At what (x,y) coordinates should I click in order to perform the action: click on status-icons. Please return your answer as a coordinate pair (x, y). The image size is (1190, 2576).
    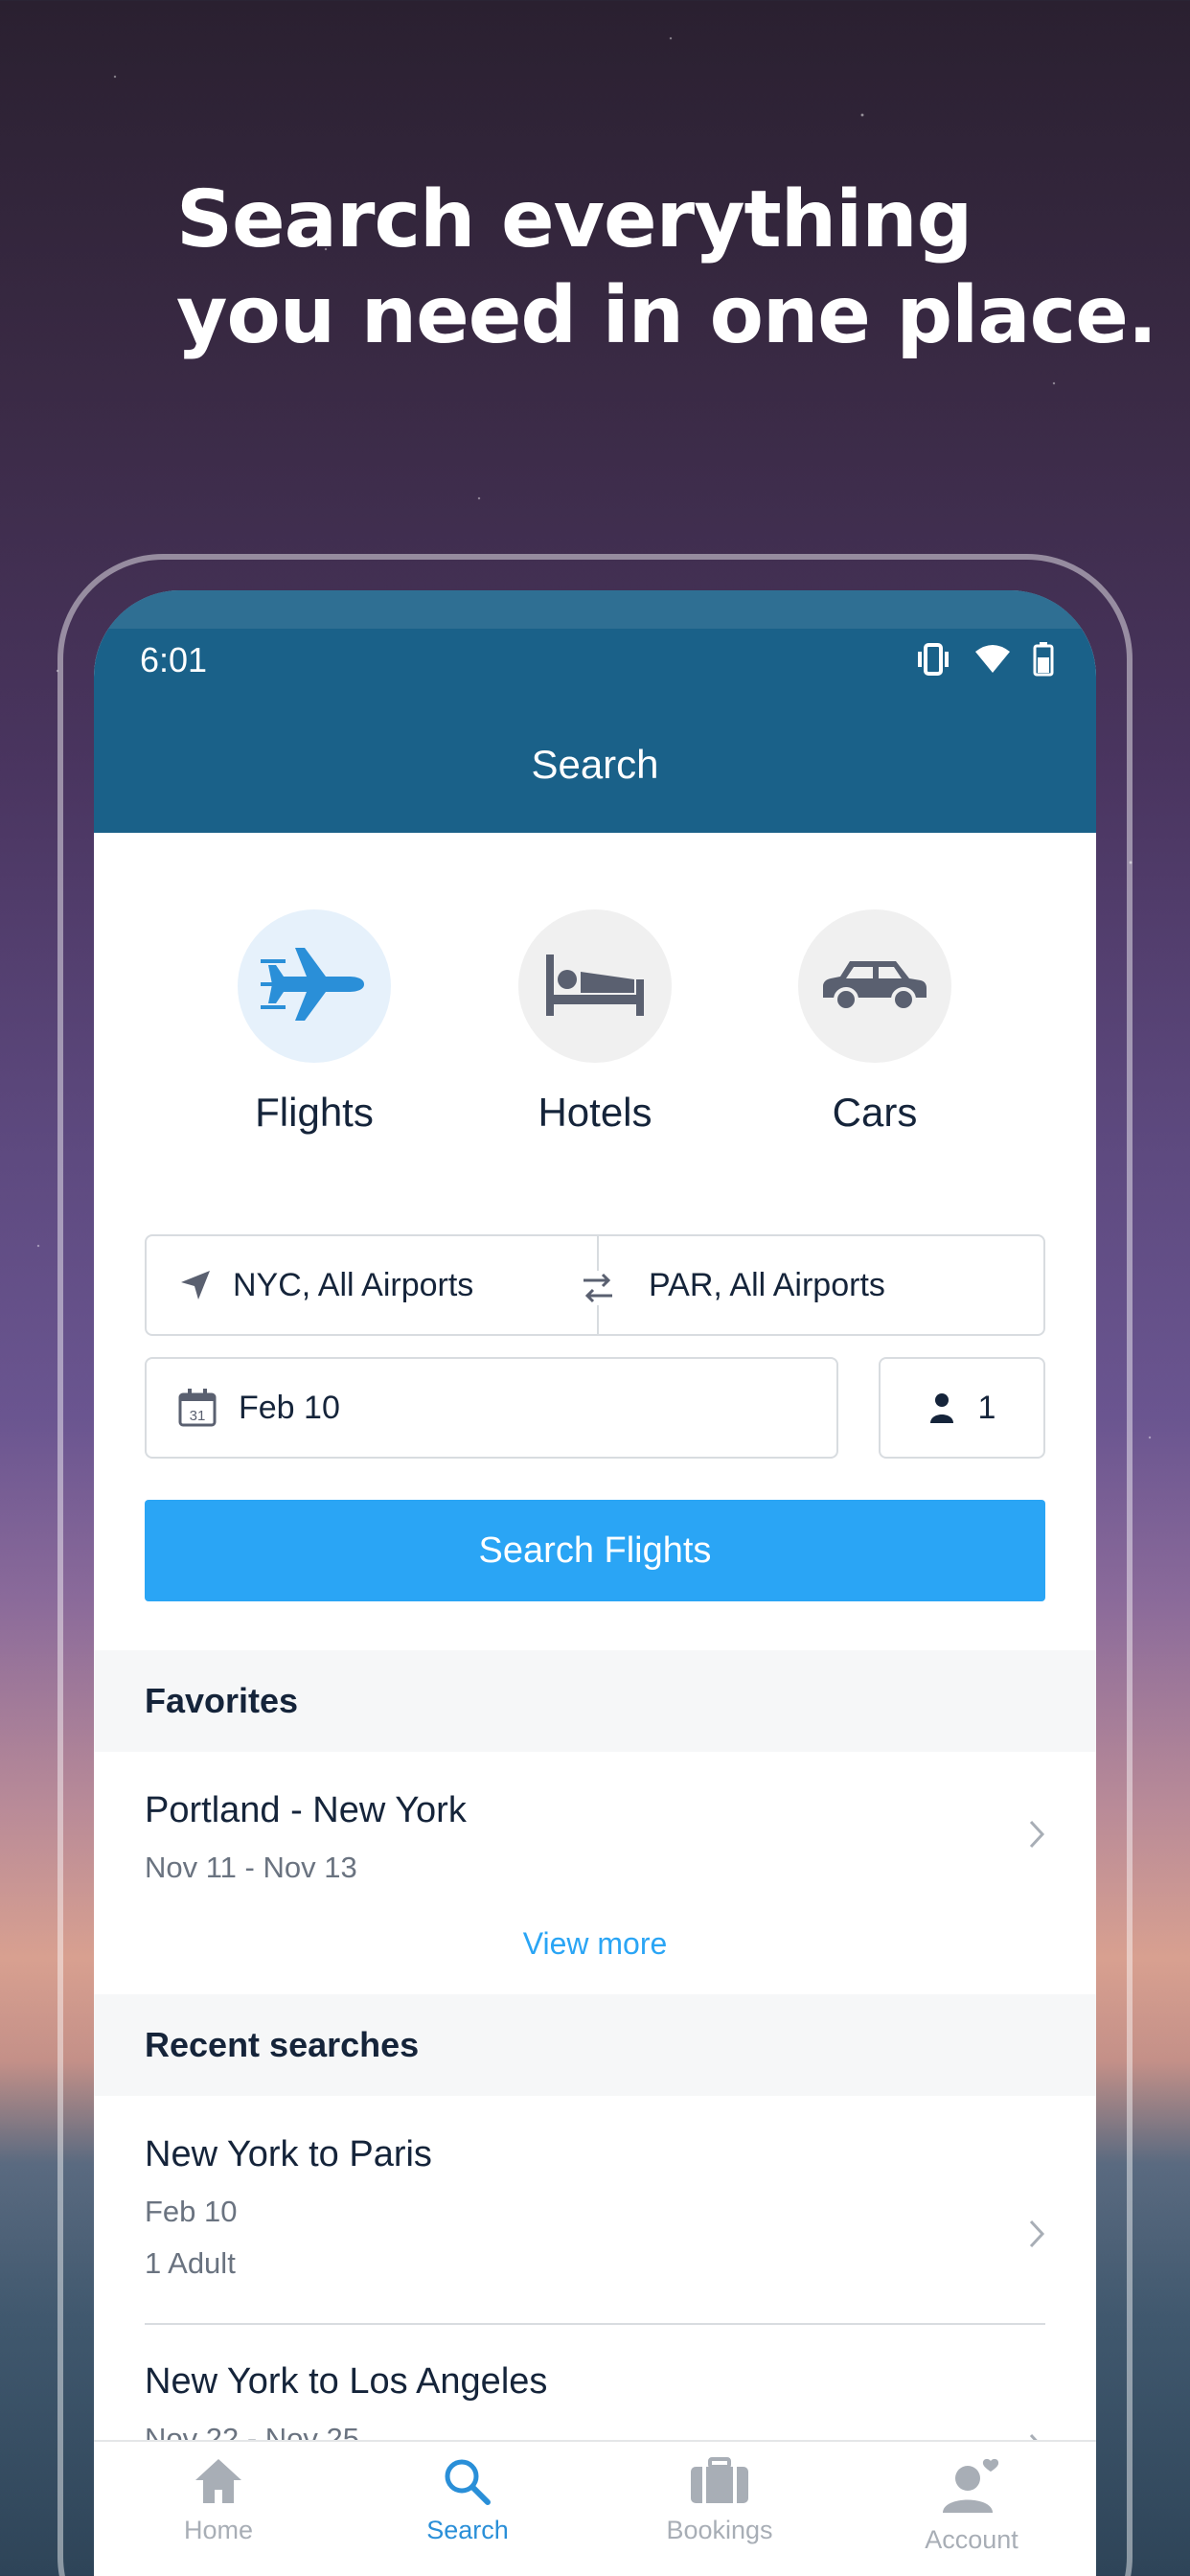
    Looking at the image, I should click on (984, 661).